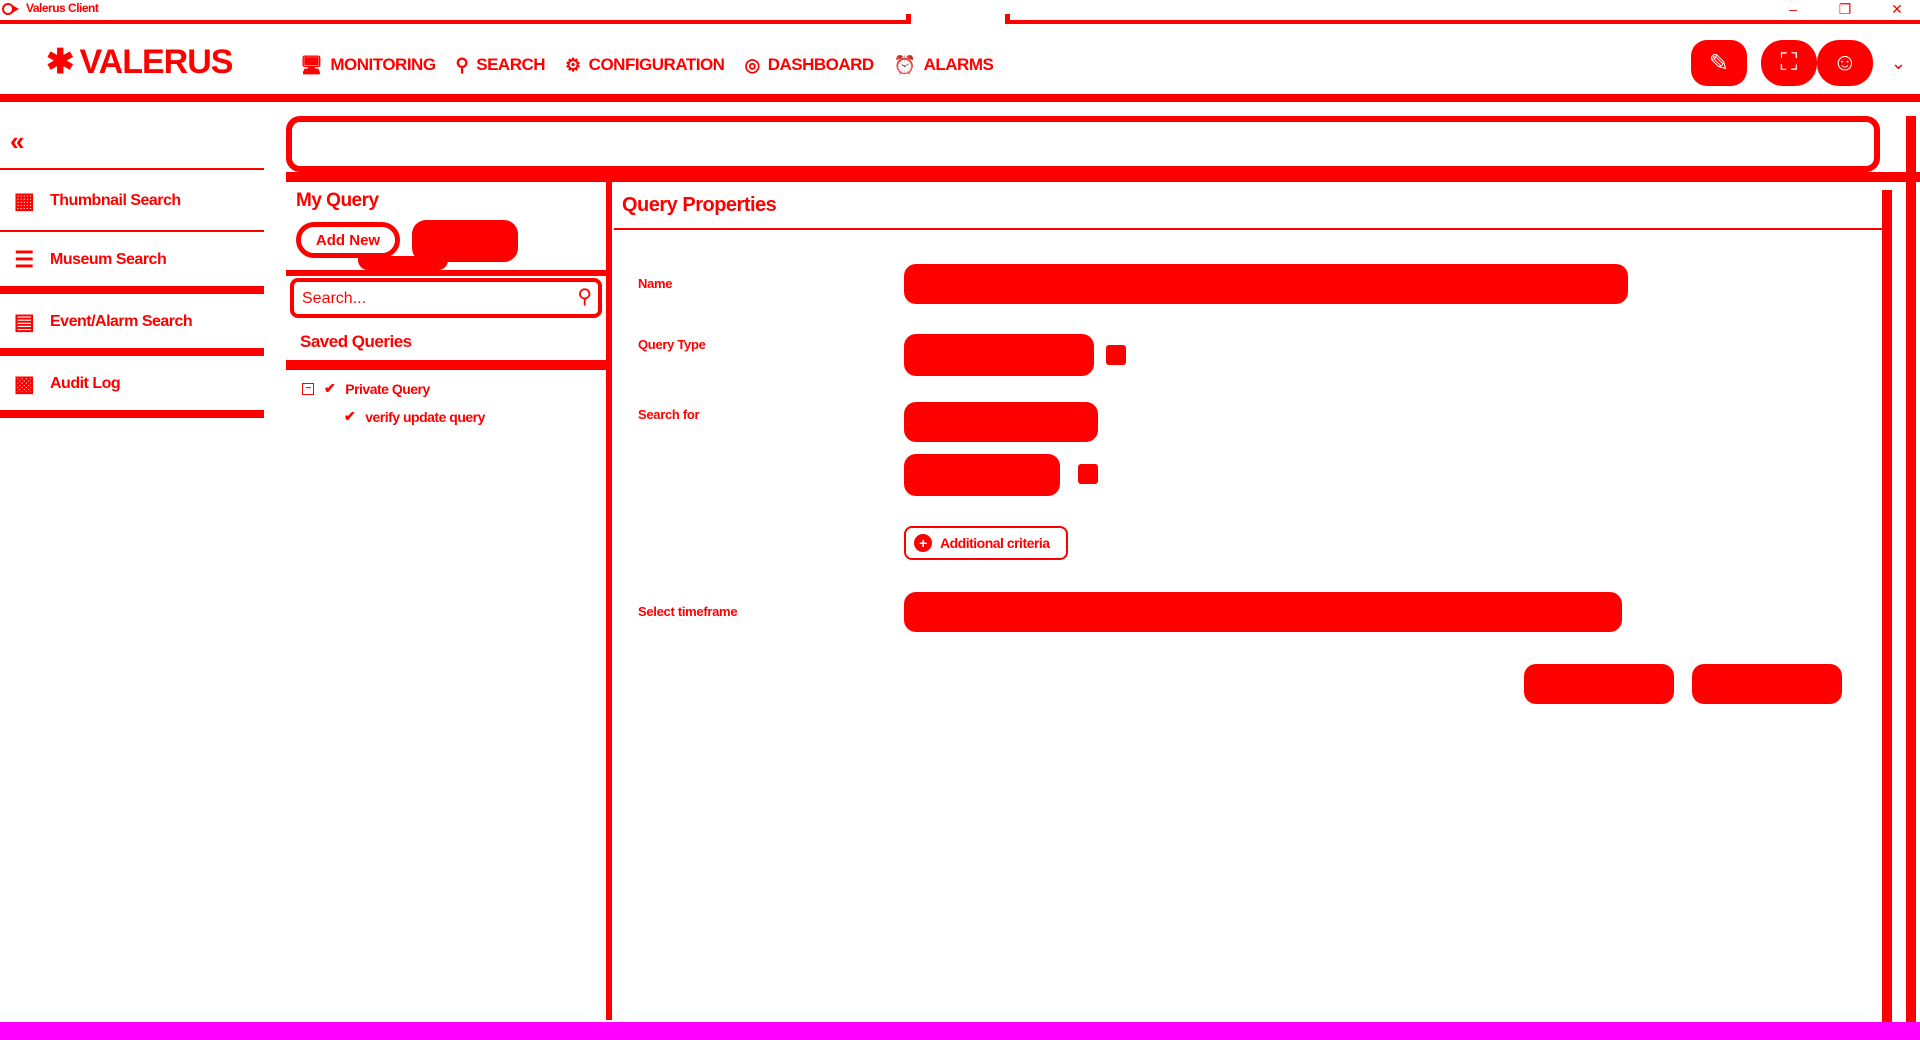  I want to click on my-query-title: My Query, so click(337, 200).